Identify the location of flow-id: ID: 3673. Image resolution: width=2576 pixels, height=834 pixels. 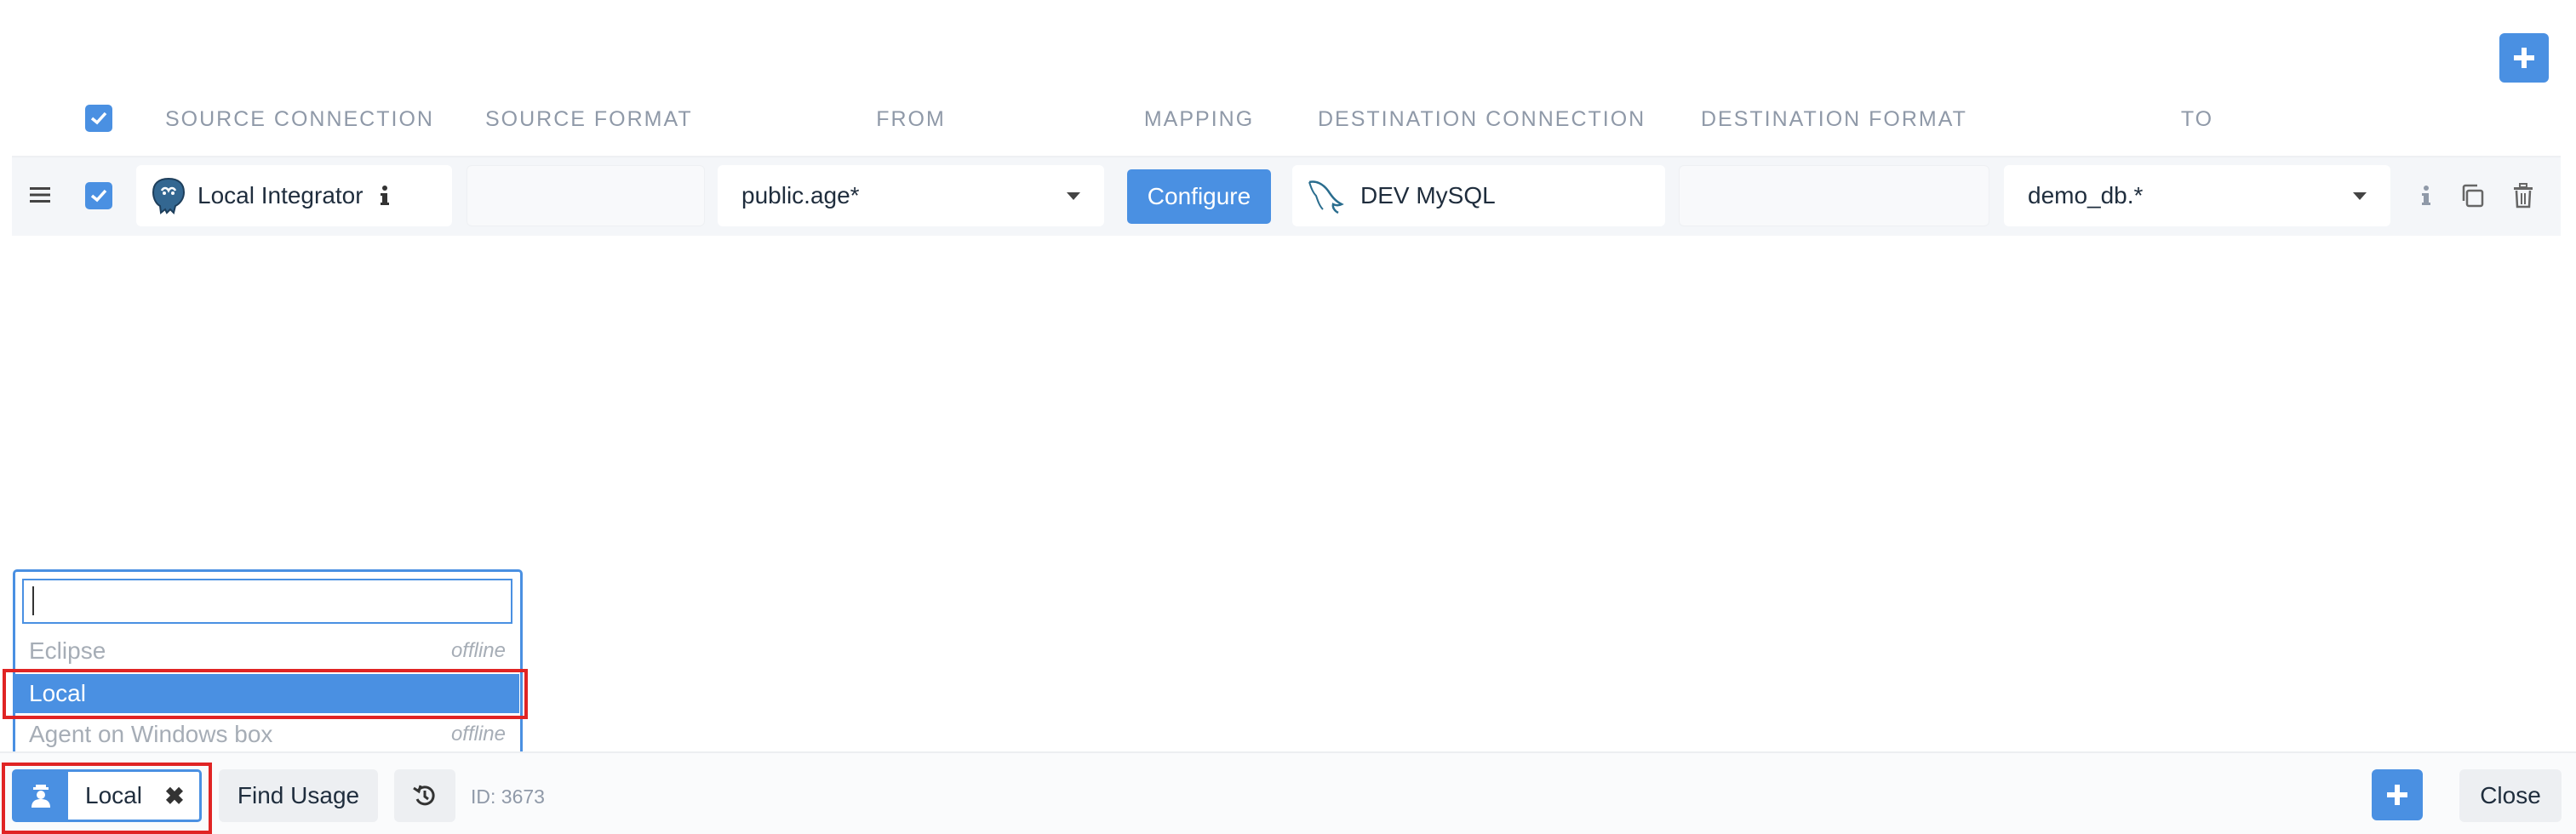
(508, 796).